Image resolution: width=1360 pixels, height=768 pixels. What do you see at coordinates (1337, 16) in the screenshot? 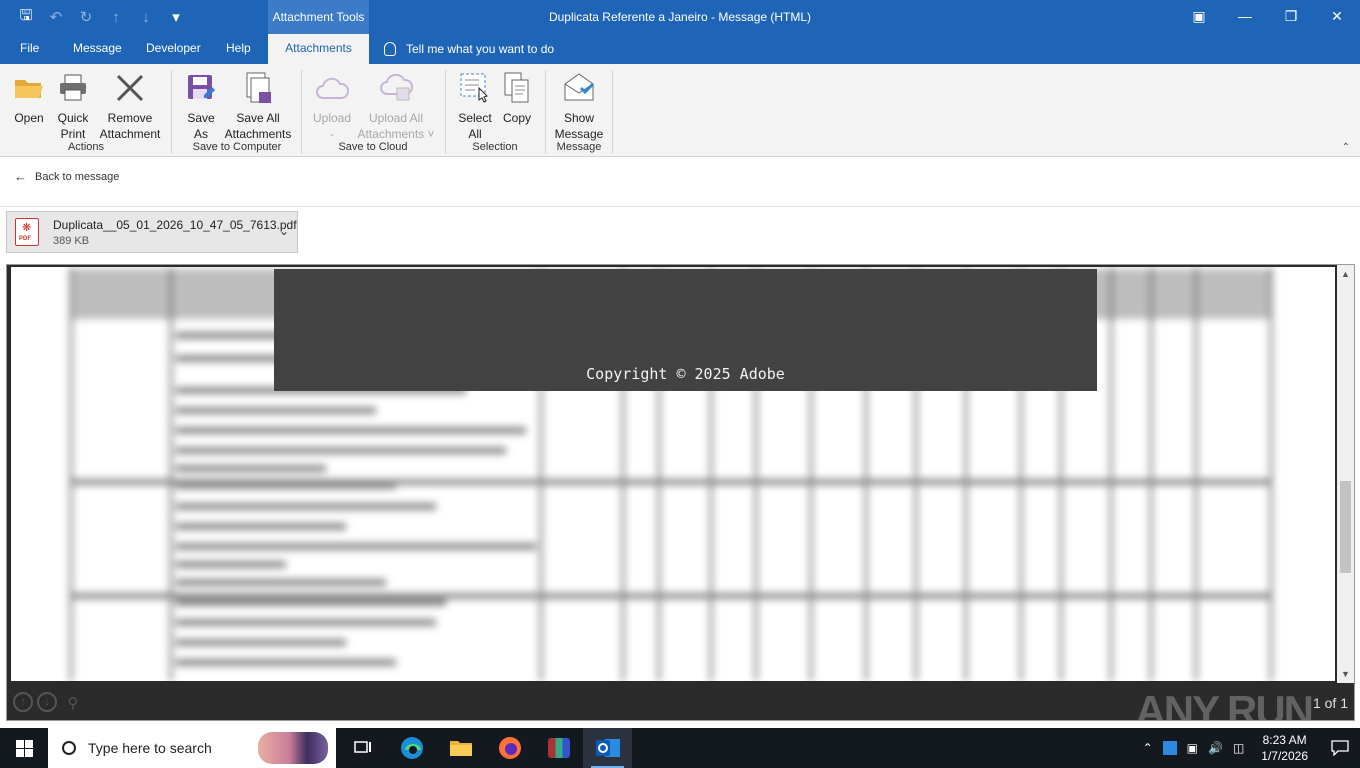
I see `close-button: ✕` at bounding box center [1337, 16].